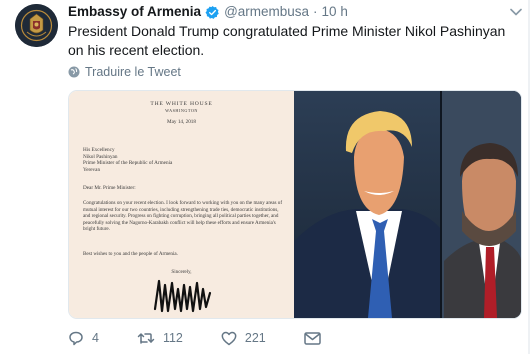 The image size is (530, 354). What do you see at coordinates (335, 12) in the screenshot?
I see `timestamp: 10 h` at bounding box center [335, 12].